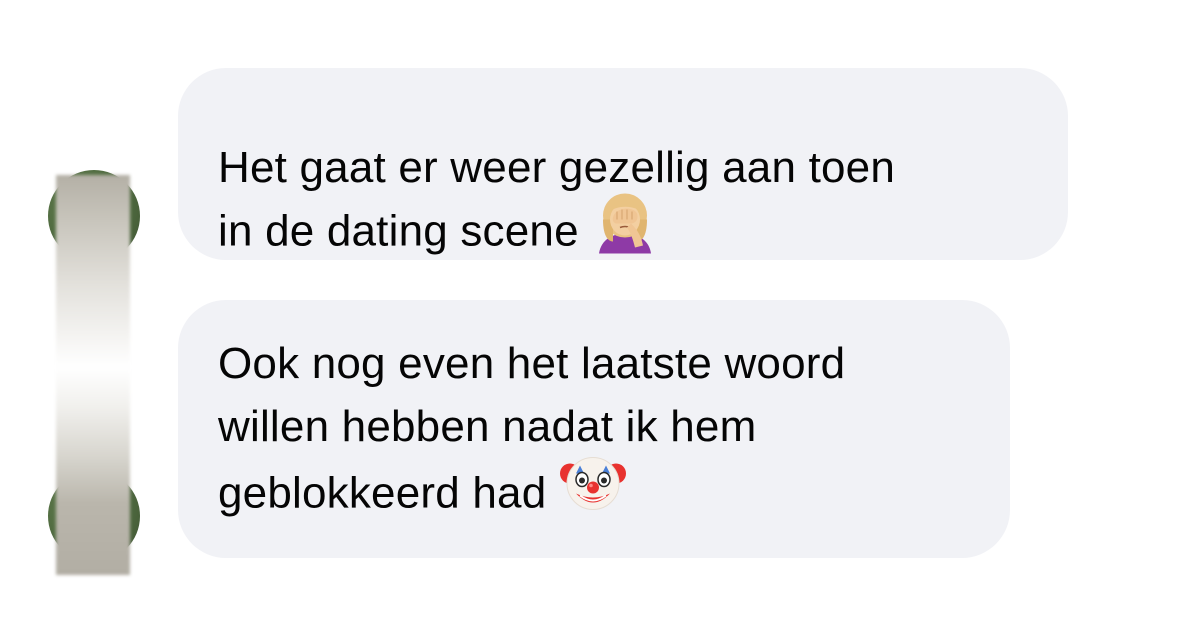  I want to click on message-text-line: geblokkeerd had, so click(422, 491).